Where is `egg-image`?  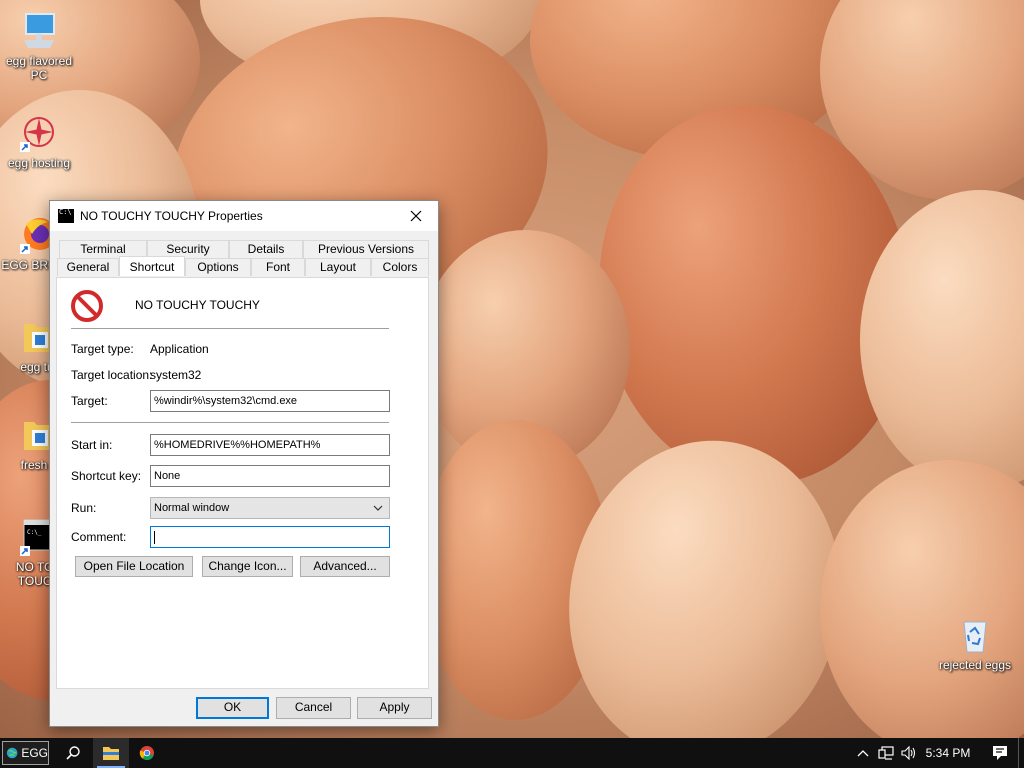 egg-image is located at coordinates (922, 599).